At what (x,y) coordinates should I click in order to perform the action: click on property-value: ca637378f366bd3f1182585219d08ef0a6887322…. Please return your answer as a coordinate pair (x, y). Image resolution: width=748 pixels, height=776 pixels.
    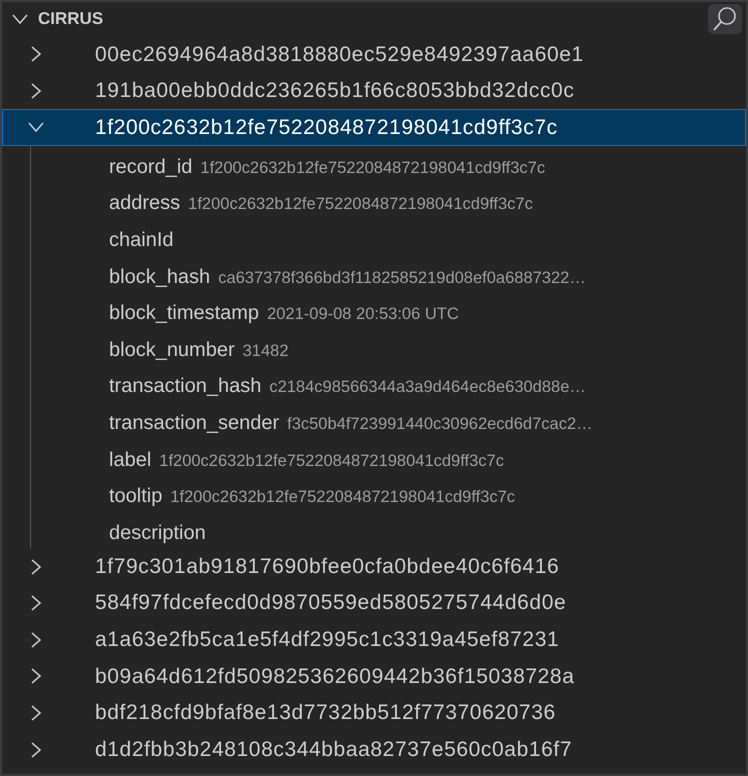
    Looking at the image, I should click on (402, 278).